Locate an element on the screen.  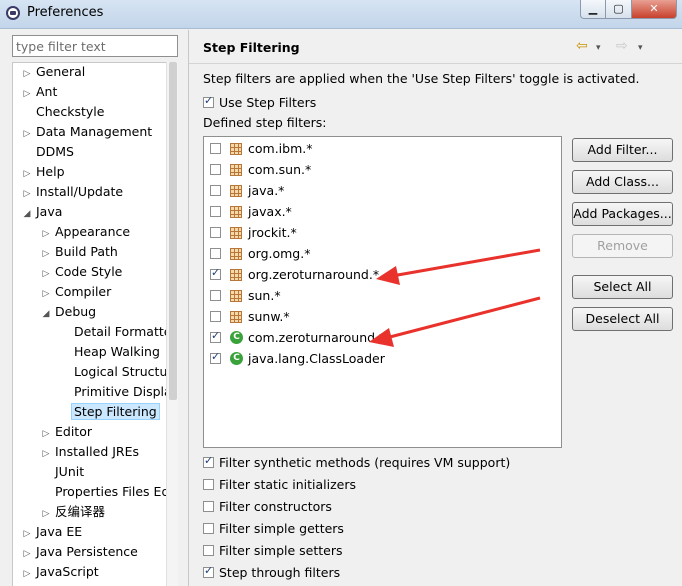
arrow-to-org-zeroturnaround is located at coordinates (458, 266).